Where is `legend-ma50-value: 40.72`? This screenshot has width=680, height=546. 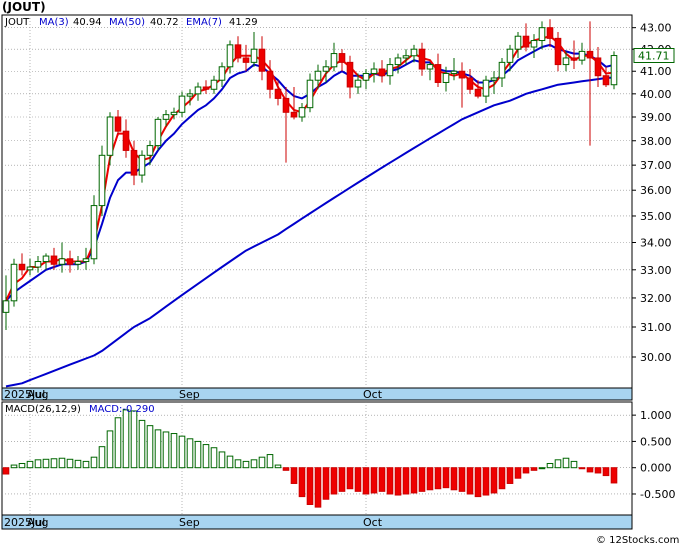
legend-ma50-value: 40.72 is located at coordinates (164, 22).